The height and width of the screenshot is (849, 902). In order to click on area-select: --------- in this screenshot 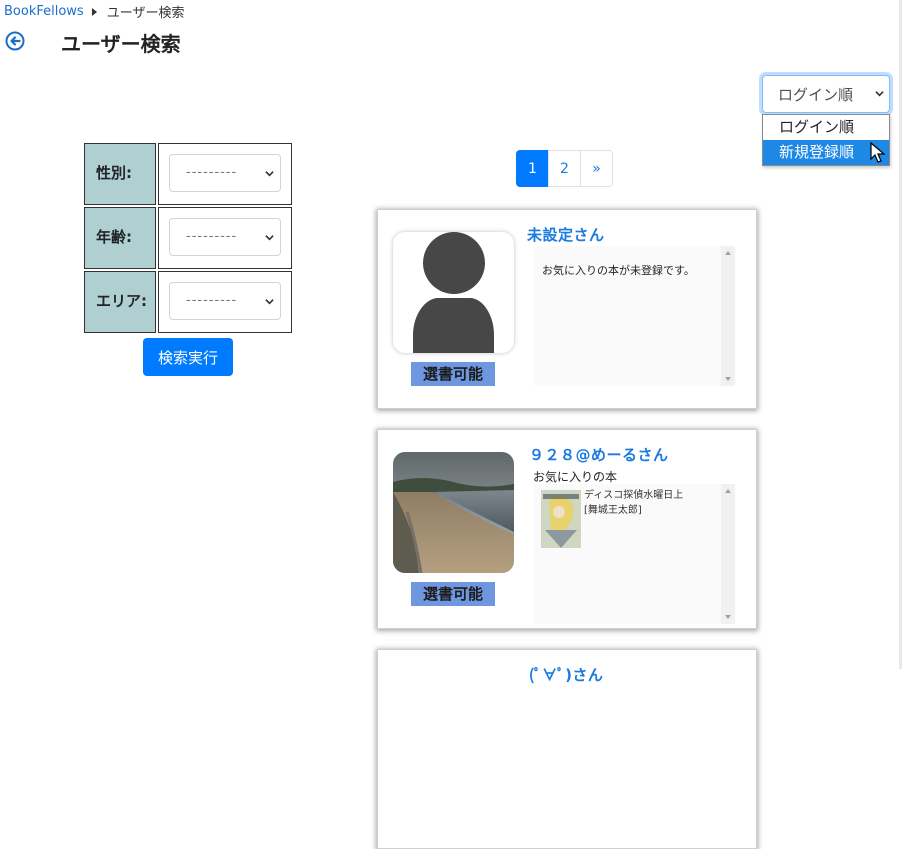, I will do `click(225, 301)`.